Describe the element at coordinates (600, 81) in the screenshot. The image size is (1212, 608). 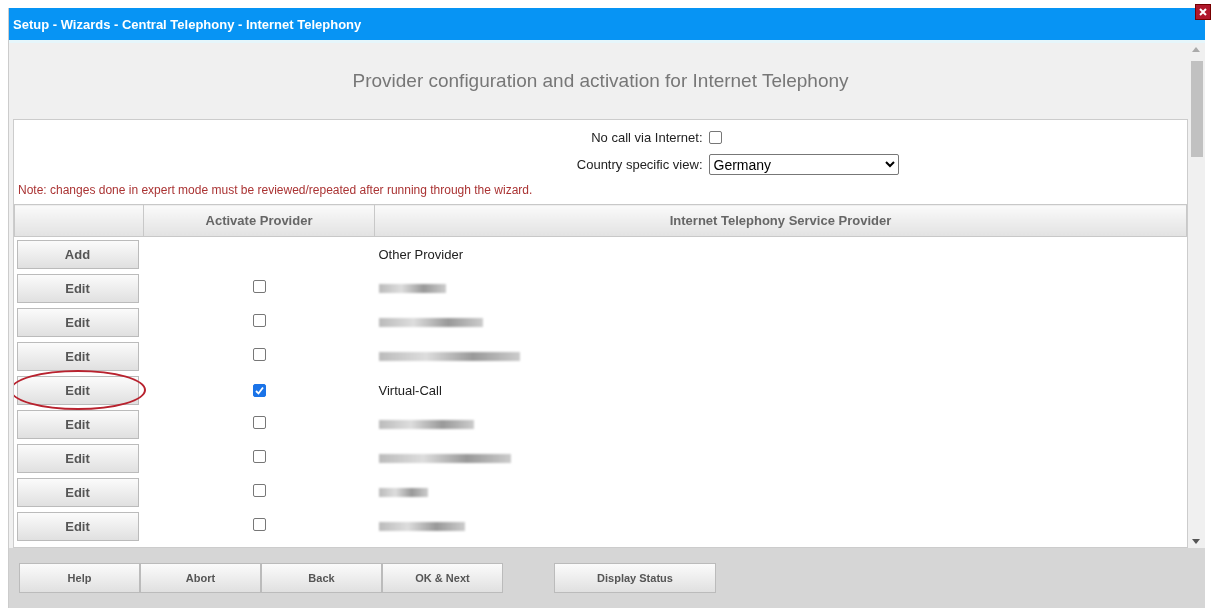
I see `page-heading: Provider configuration and activation for Internet Telephony` at that location.